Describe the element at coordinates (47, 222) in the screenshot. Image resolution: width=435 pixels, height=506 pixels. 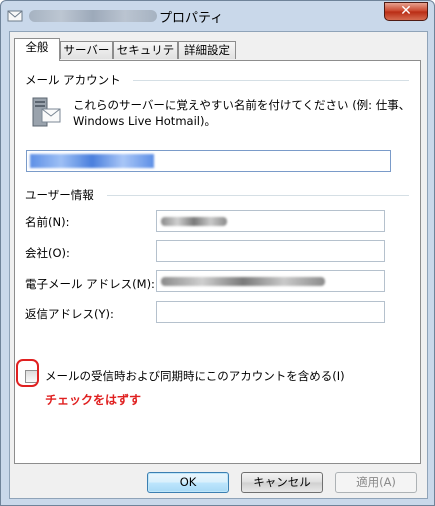
I see `name-label: 名前(N):` at that location.